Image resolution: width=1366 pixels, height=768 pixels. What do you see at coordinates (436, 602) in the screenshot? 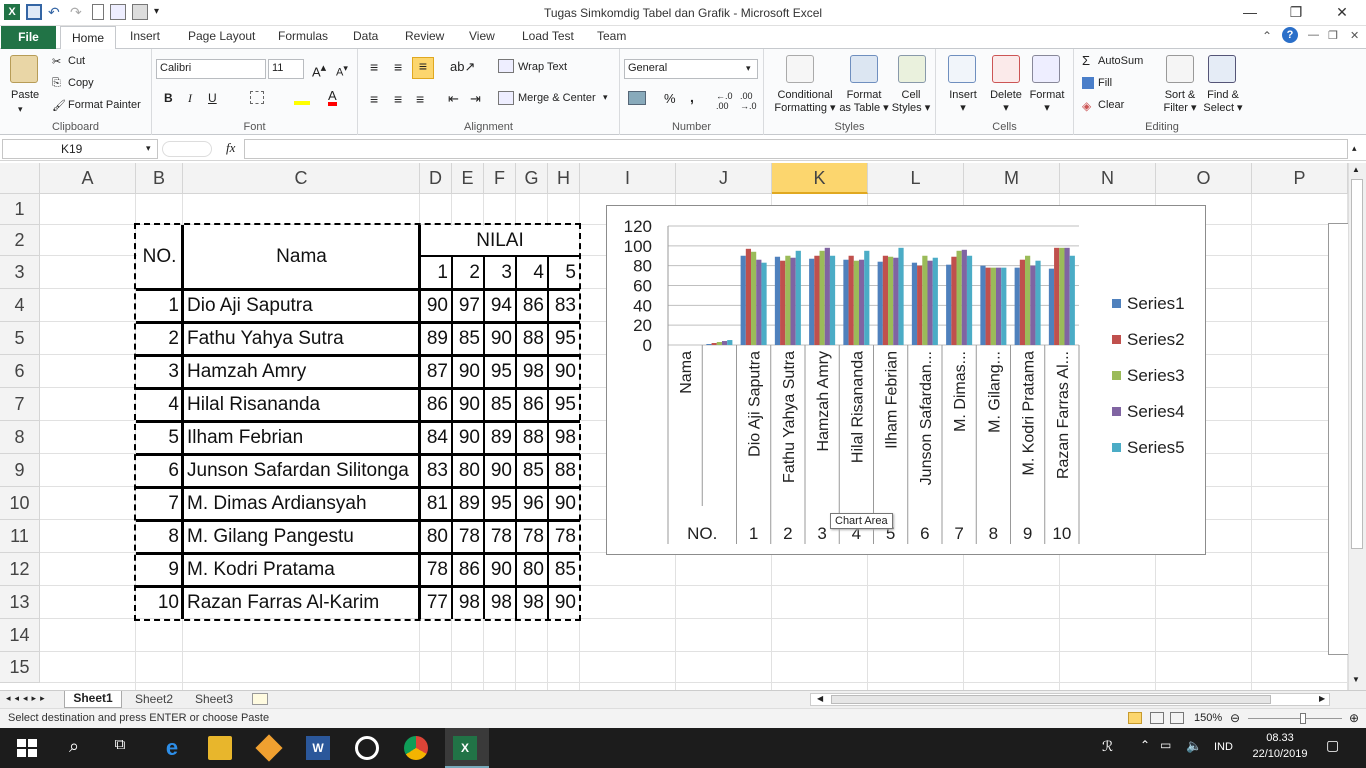
I see `table-cell-nilai: 77` at bounding box center [436, 602].